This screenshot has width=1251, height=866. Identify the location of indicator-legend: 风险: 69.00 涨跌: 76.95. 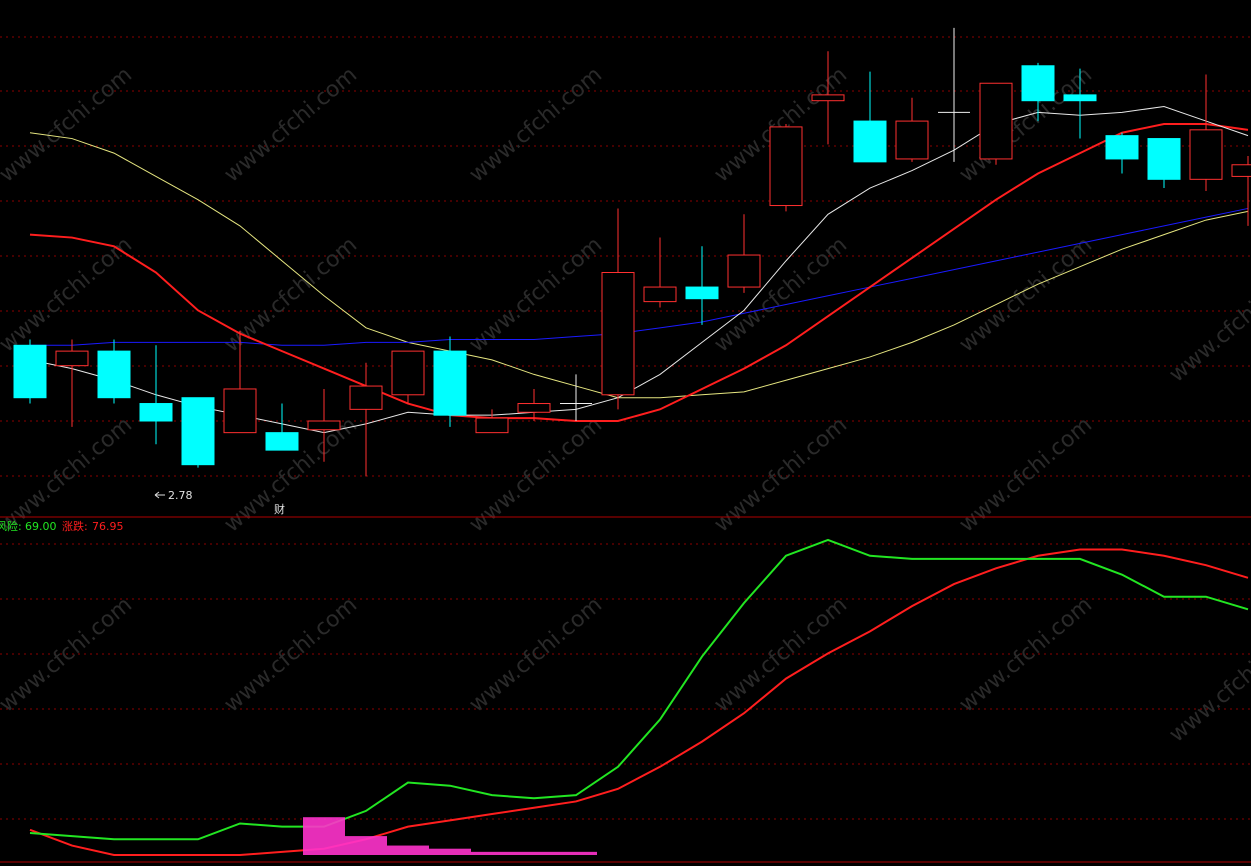
(62, 526).